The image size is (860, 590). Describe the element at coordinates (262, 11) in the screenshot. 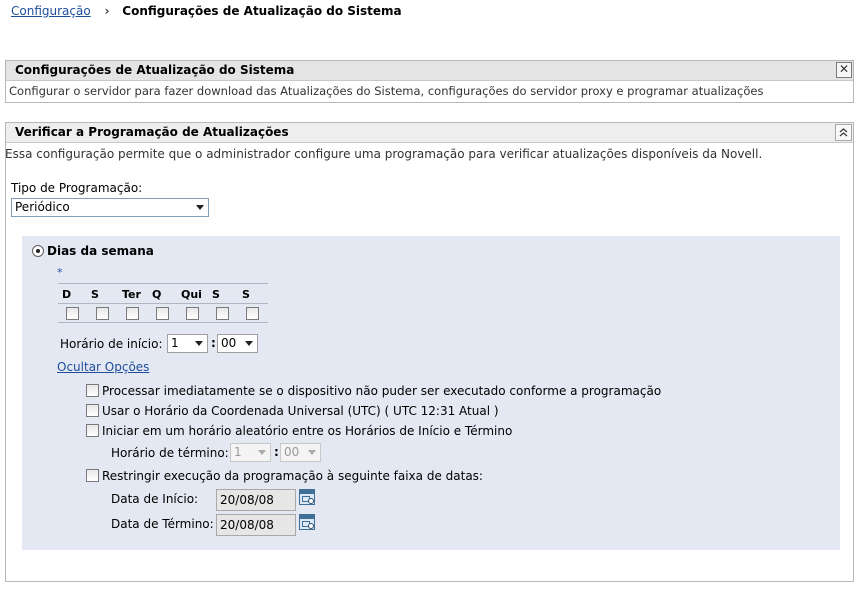

I see `breadcrumb-current: Configurações de Atualização do Sistema` at that location.